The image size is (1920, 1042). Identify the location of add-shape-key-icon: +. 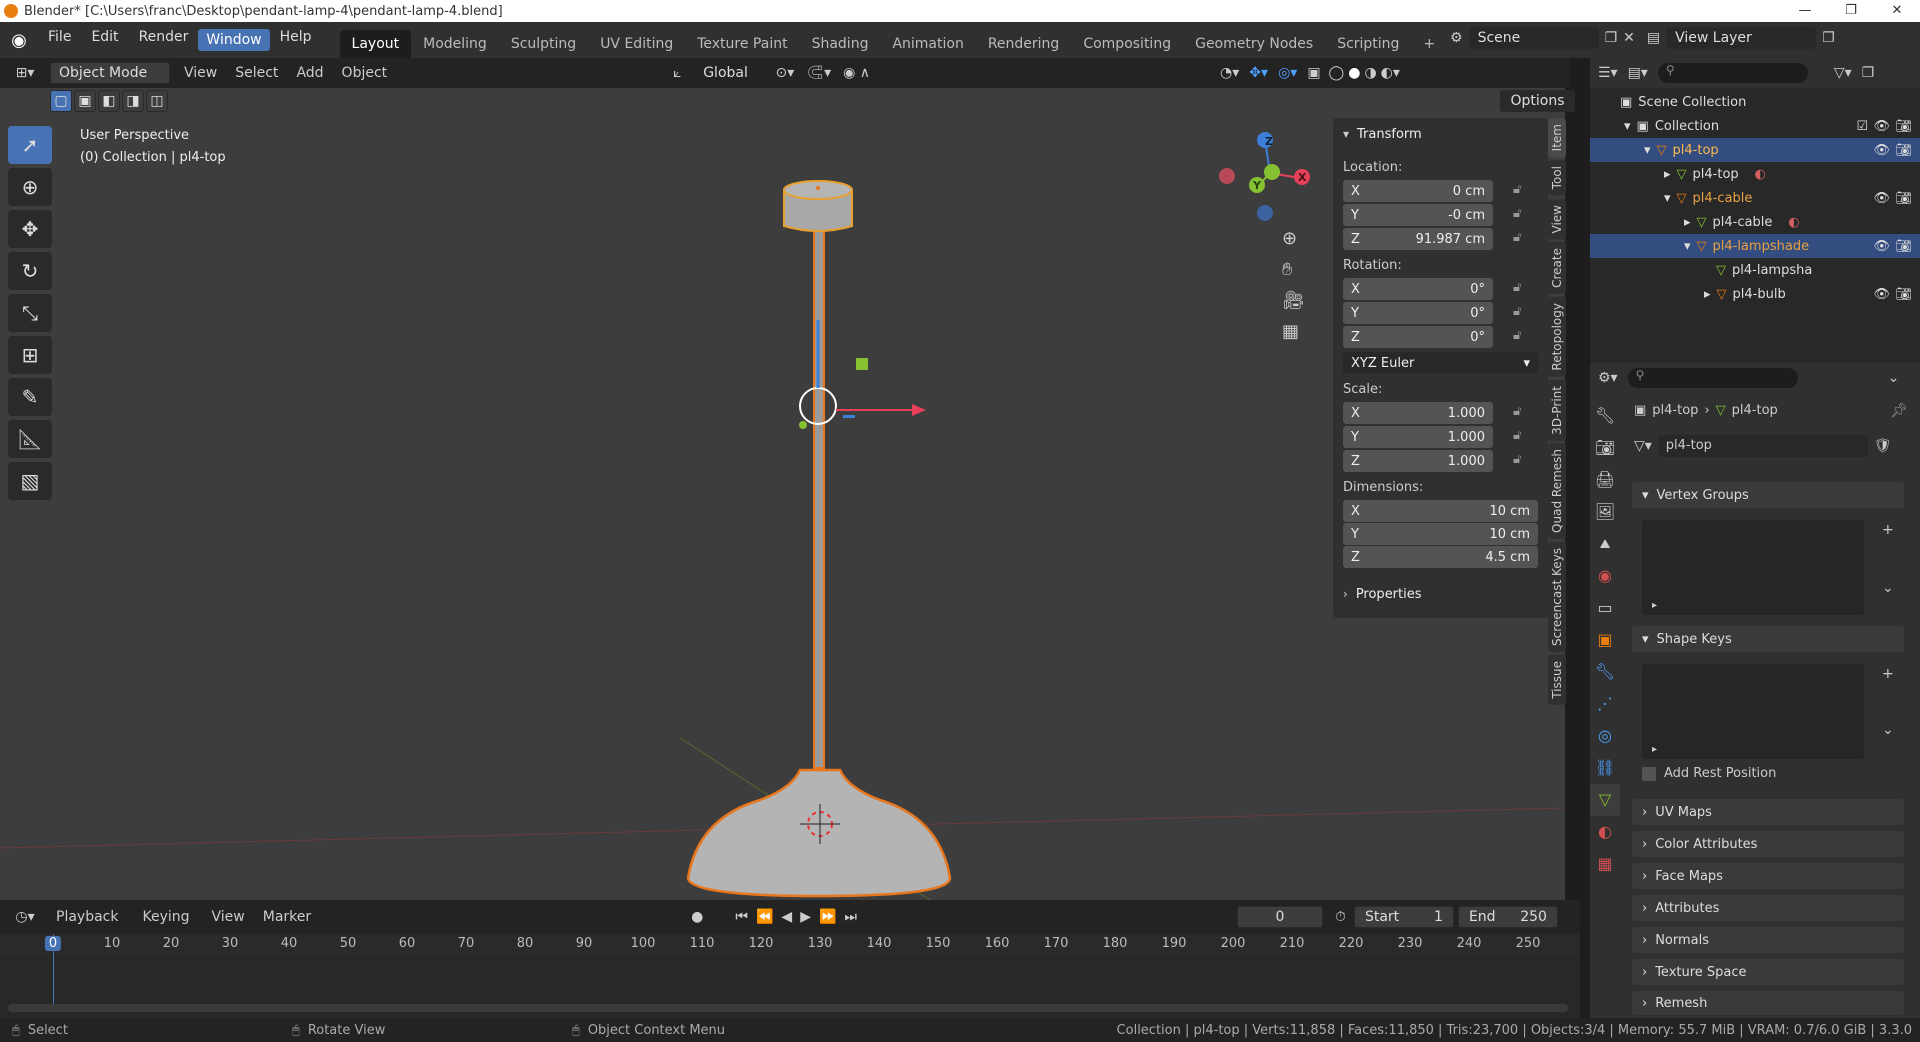
(1888, 674).